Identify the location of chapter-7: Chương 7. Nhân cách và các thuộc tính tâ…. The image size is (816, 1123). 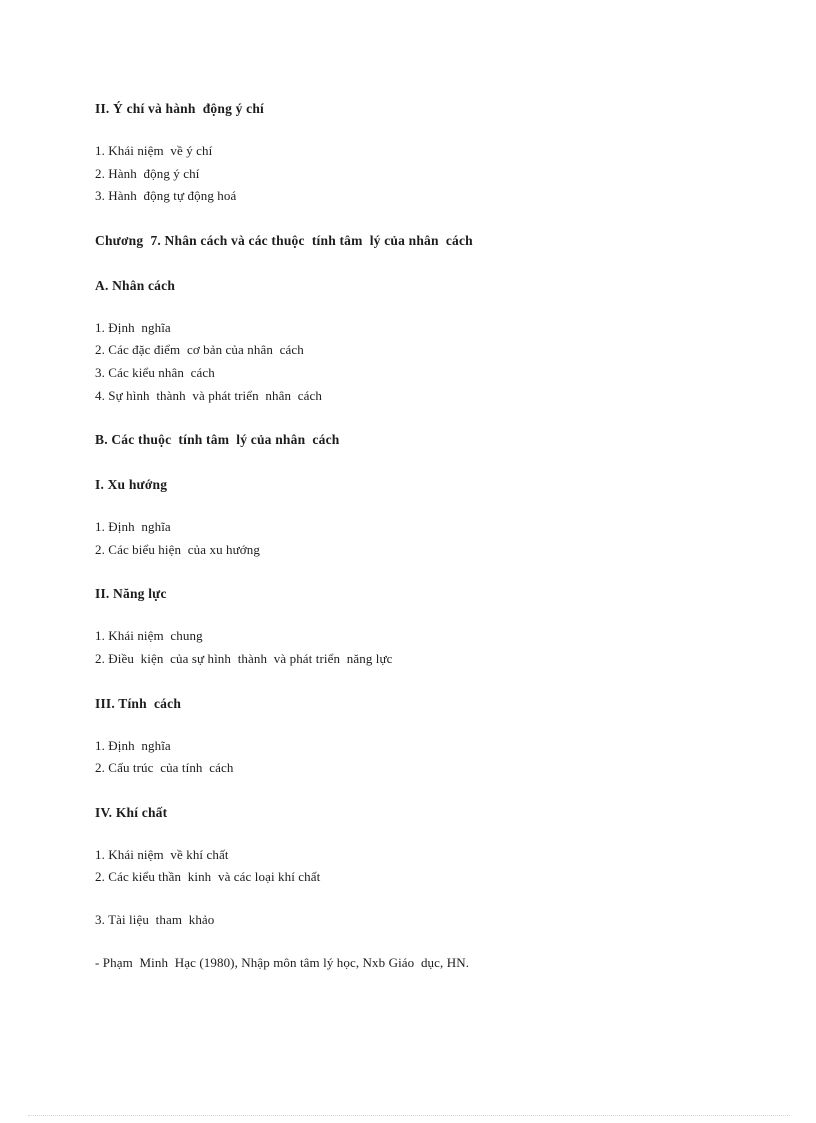
(415, 241).